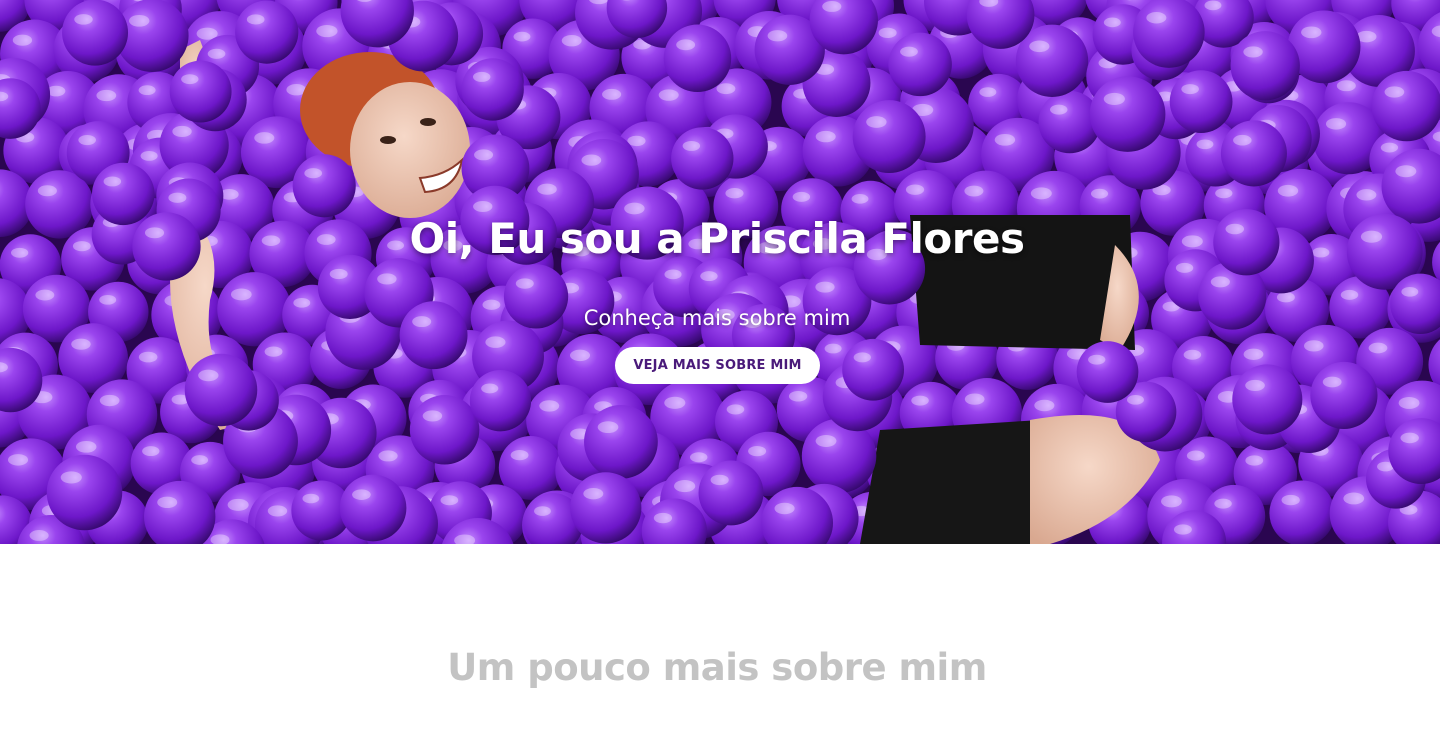  Describe the element at coordinates (717, 318) in the screenshot. I see `hero-subtitle: Conheça mais sobre mim` at that location.